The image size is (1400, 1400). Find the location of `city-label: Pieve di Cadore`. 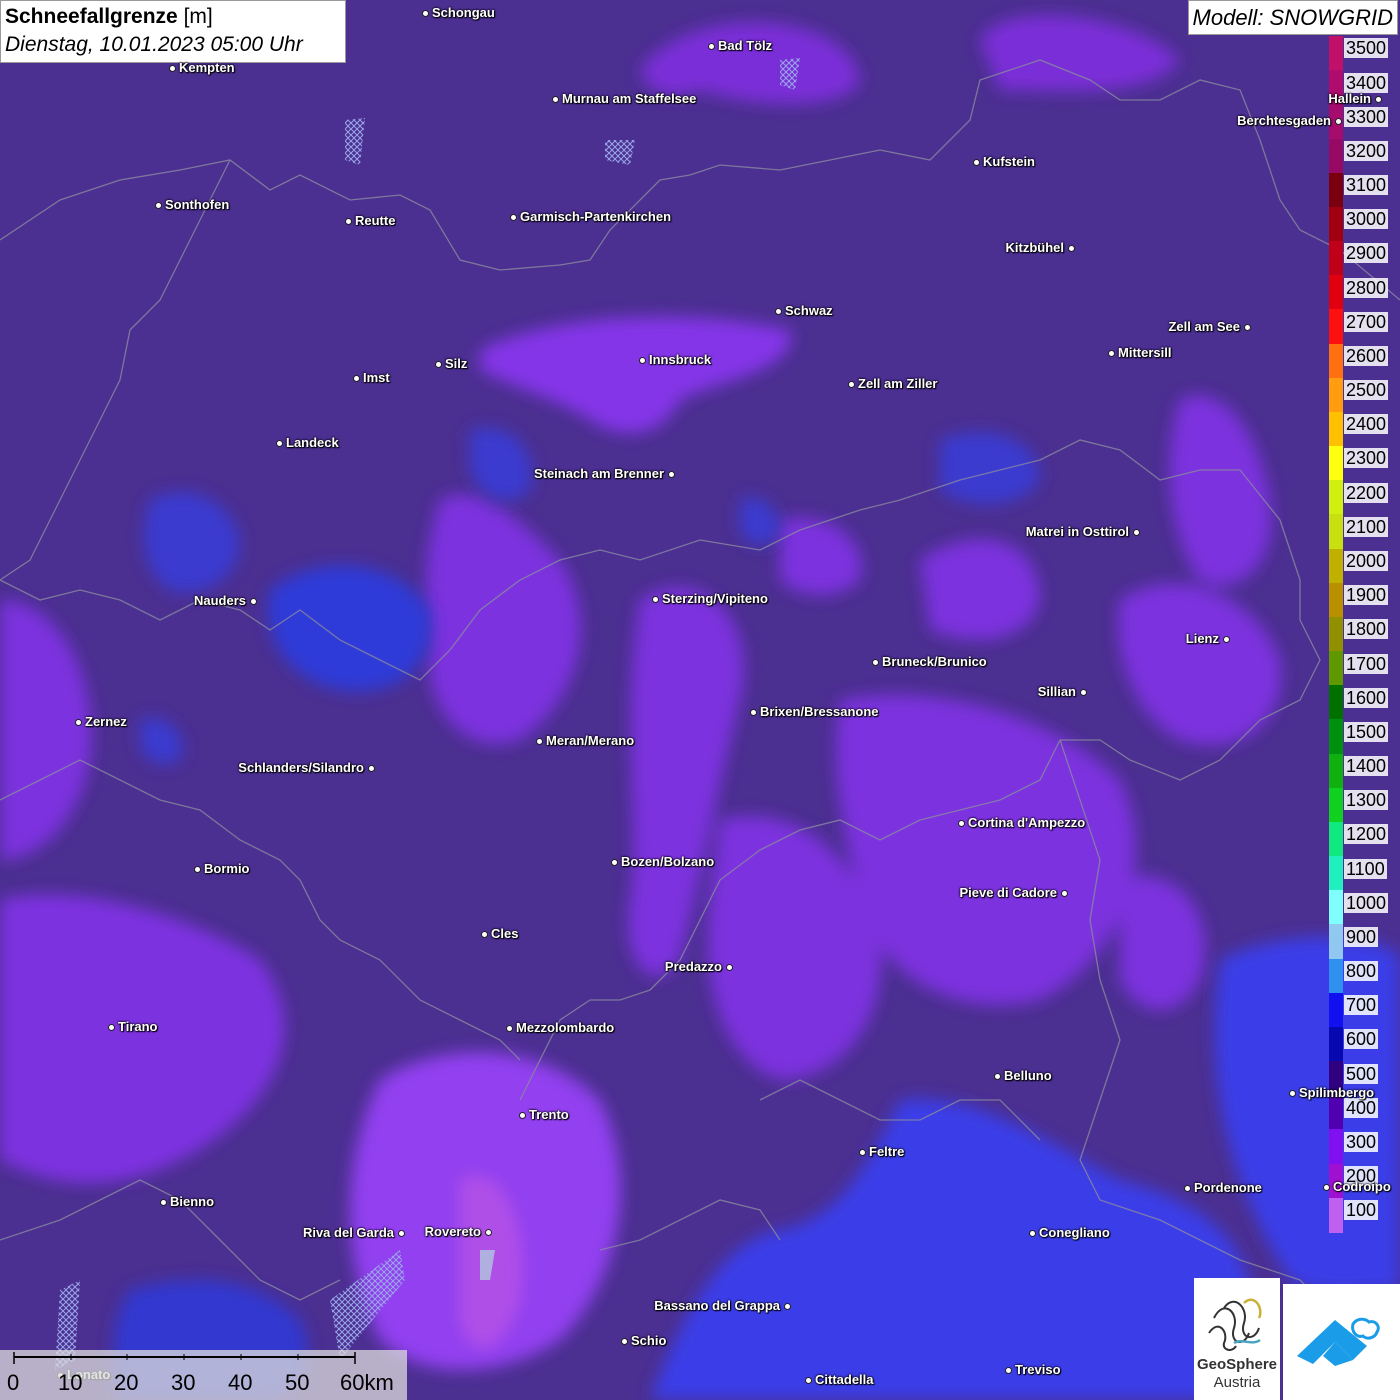

city-label: Pieve di Cadore is located at coordinates (1008, 893).